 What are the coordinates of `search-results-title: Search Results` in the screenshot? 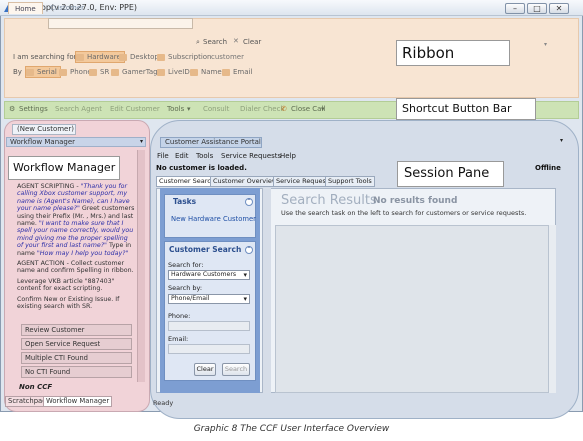 It's located at (329, 200).